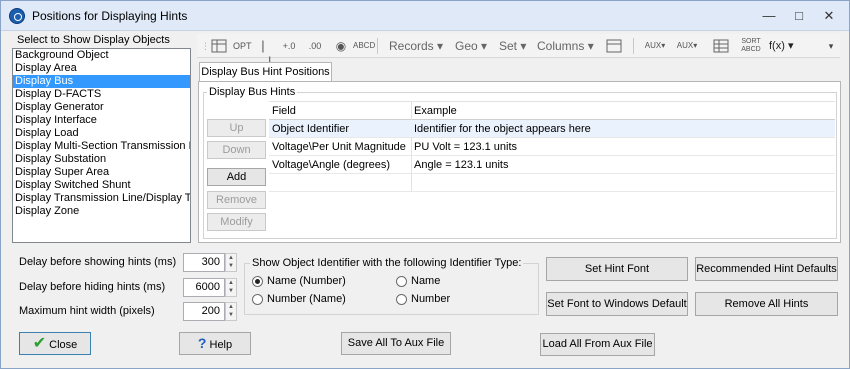  What do you see at coordinates (39, 343) in the screenshot?
I see `checkmark-icon: ✔` at bounding box center [39, 343].